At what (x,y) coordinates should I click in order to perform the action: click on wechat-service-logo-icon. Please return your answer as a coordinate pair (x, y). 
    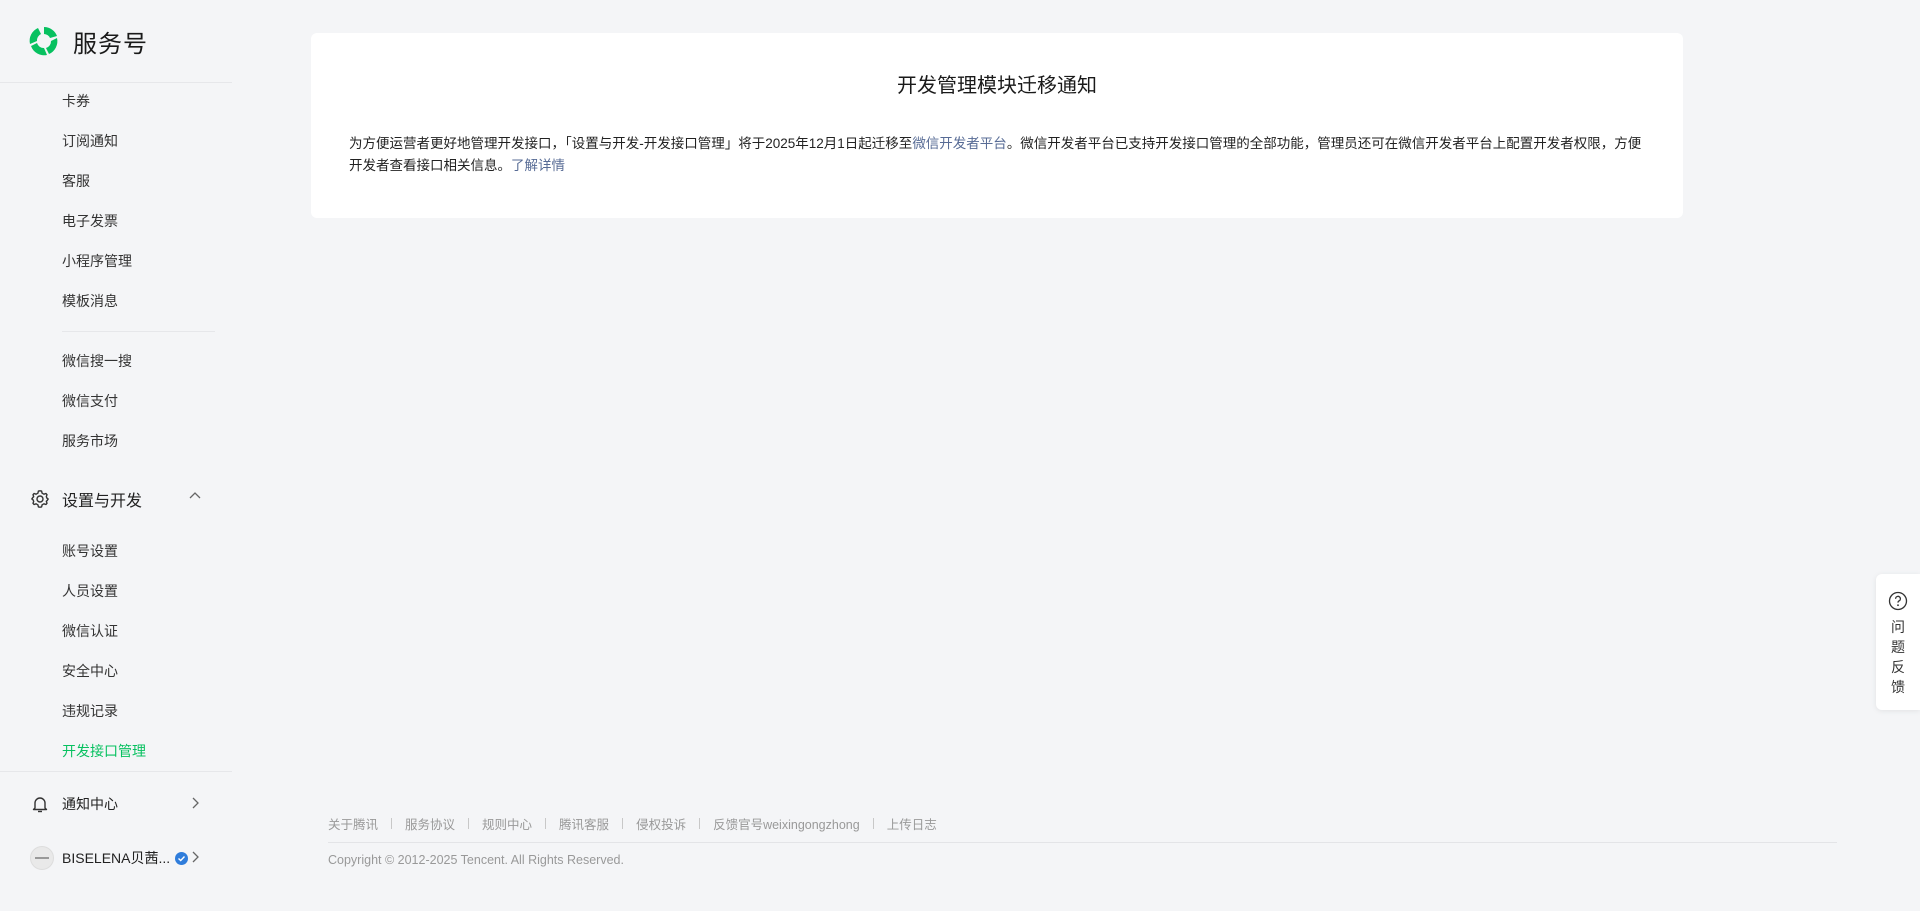
    Looking at the image, I should click on (43, 41).